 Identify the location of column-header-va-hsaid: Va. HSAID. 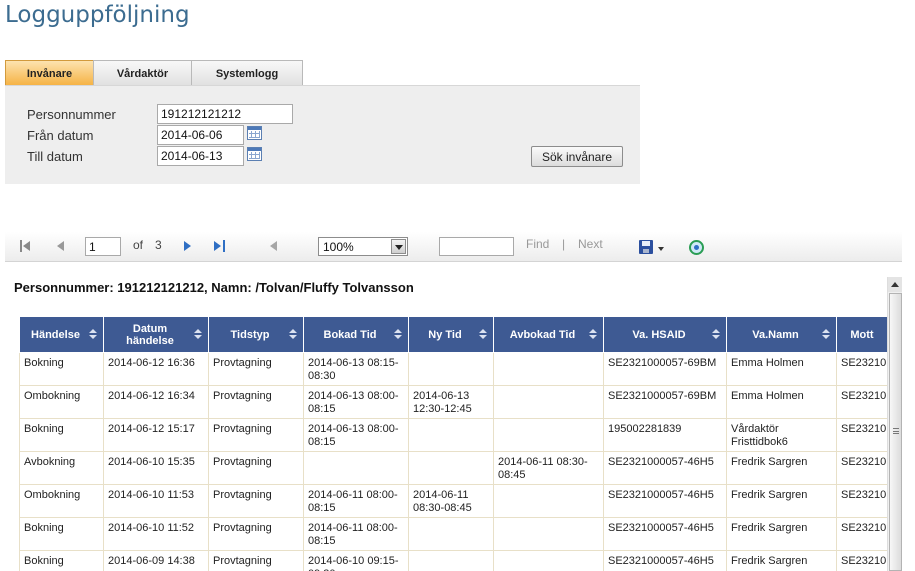
(665, 334).